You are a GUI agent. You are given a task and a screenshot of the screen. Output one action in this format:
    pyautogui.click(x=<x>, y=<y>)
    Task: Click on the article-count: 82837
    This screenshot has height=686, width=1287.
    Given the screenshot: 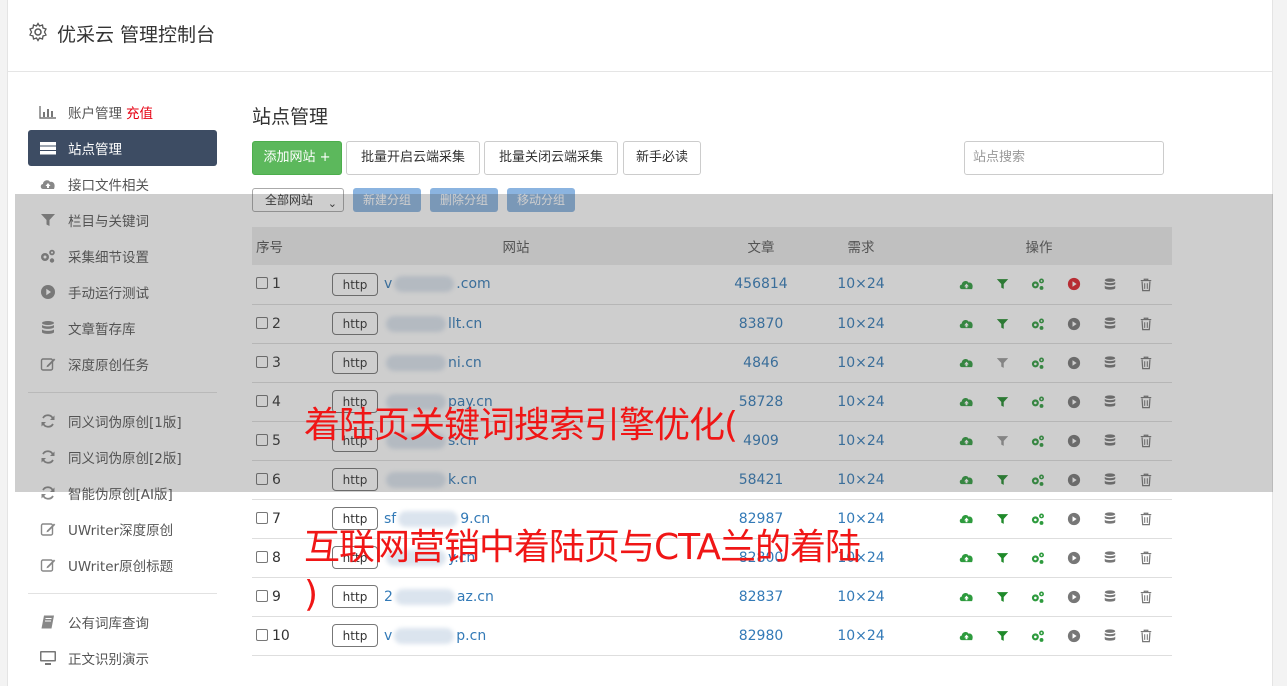 What is the action you would take?
    pyautogui.click(x=761, y=596)
    